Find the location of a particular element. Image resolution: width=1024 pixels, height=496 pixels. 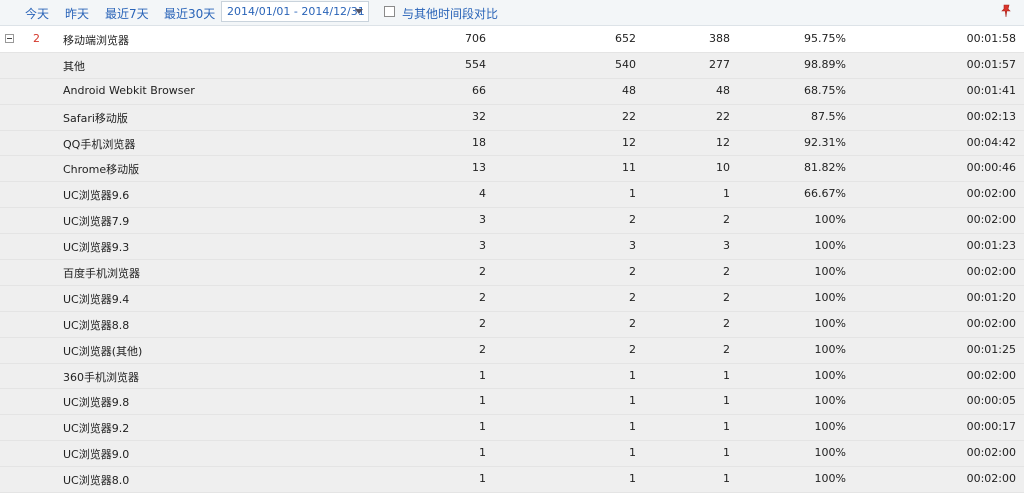

cell-col-3: 12 is located at coordinates (723, 142).